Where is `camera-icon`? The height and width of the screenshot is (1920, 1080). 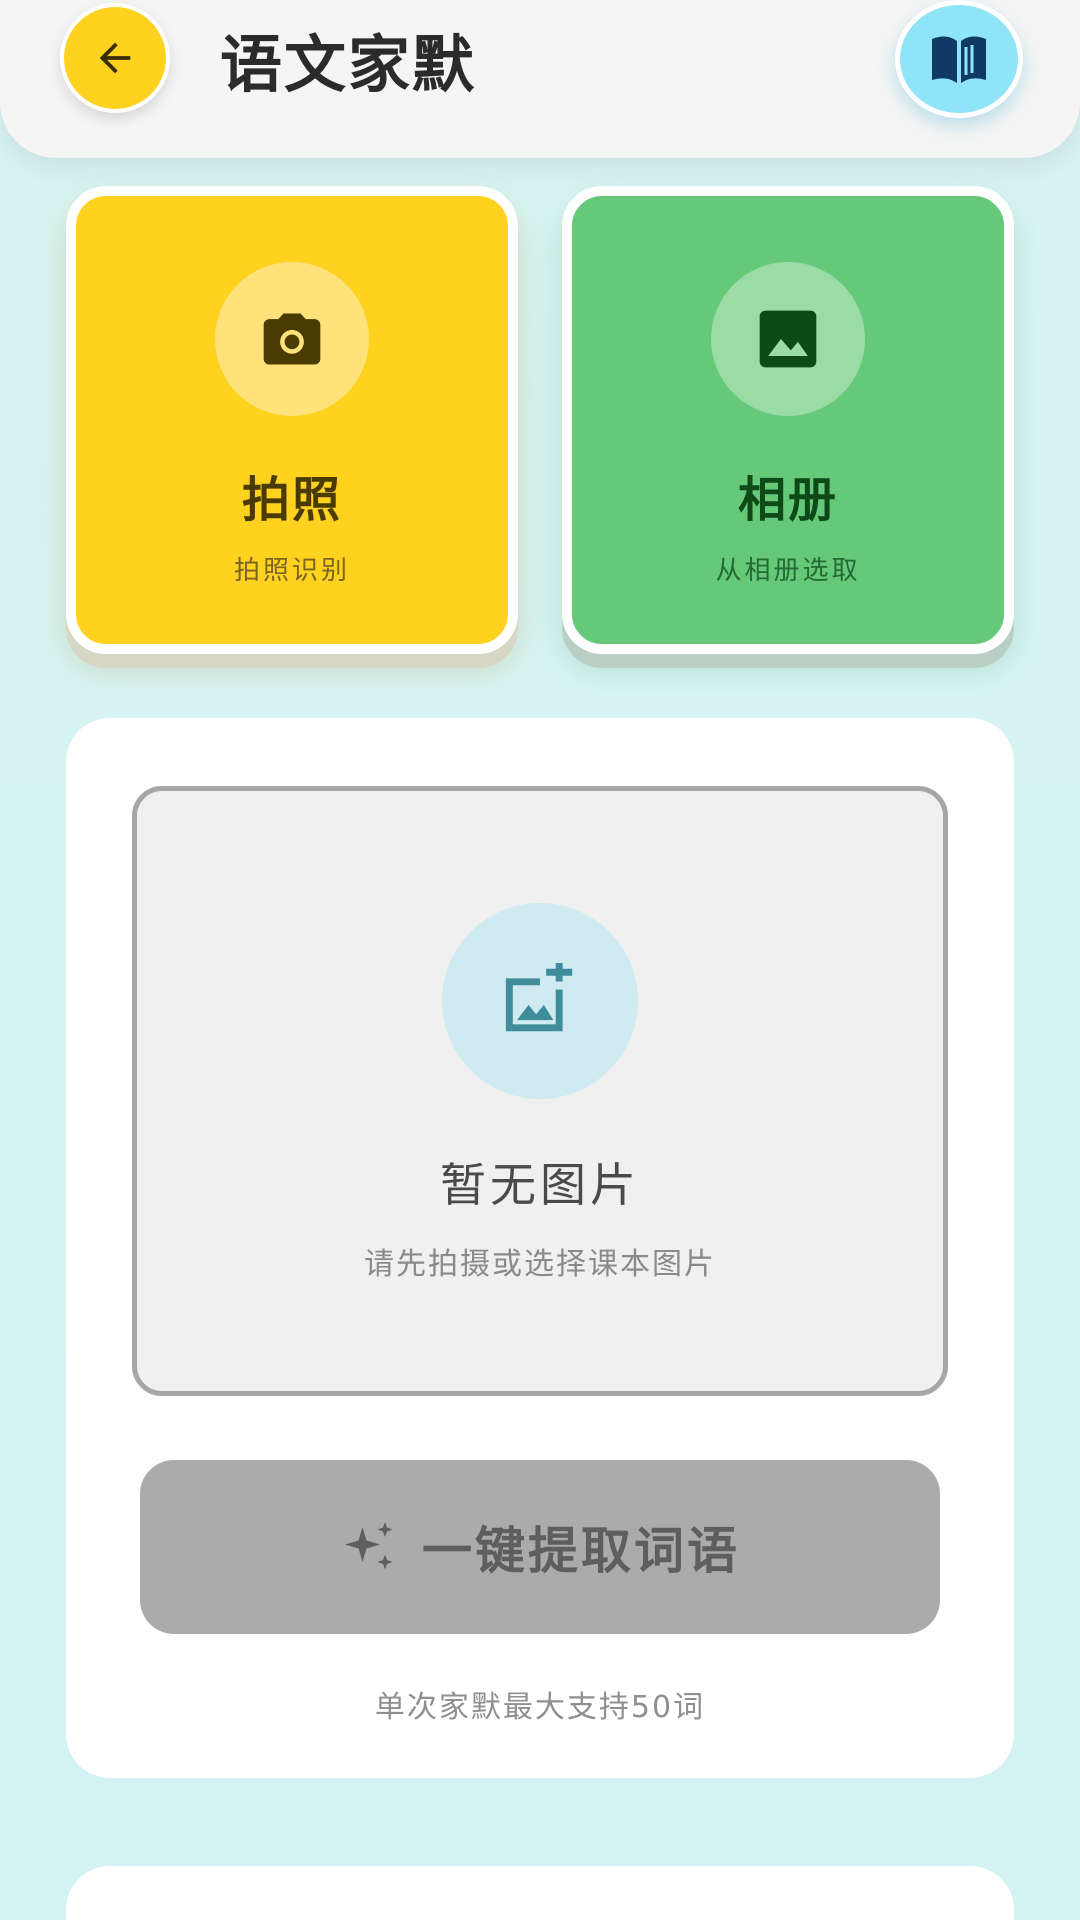 camera-icon is located at coordinates (292, 339).